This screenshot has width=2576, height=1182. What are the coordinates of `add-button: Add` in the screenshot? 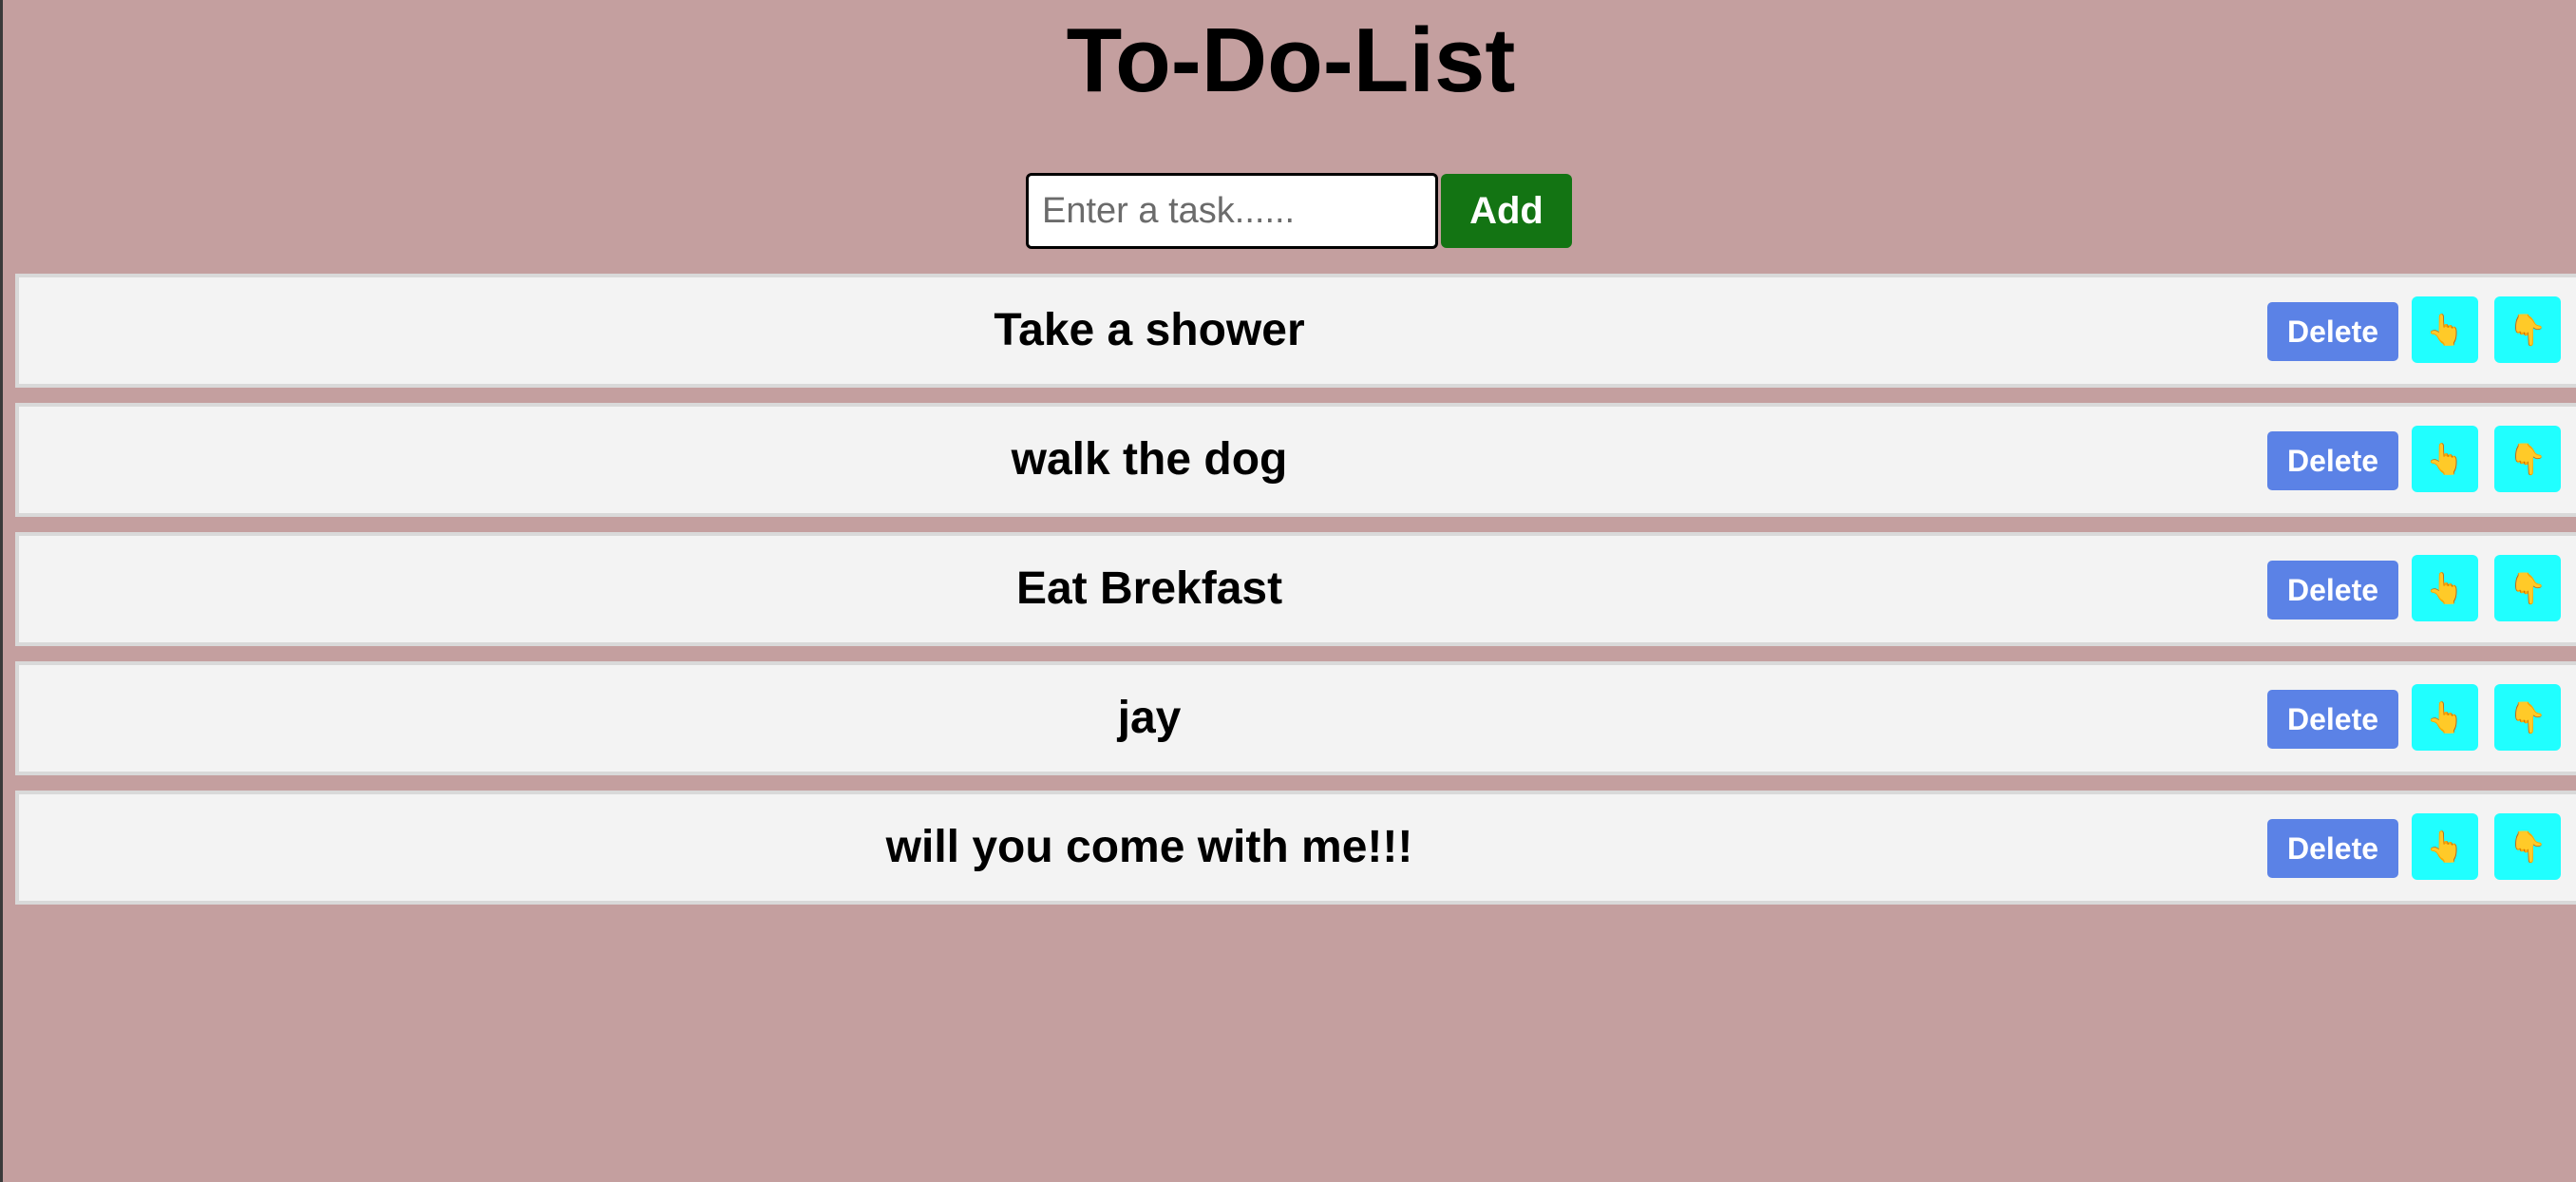 It's located at (1506, 211).